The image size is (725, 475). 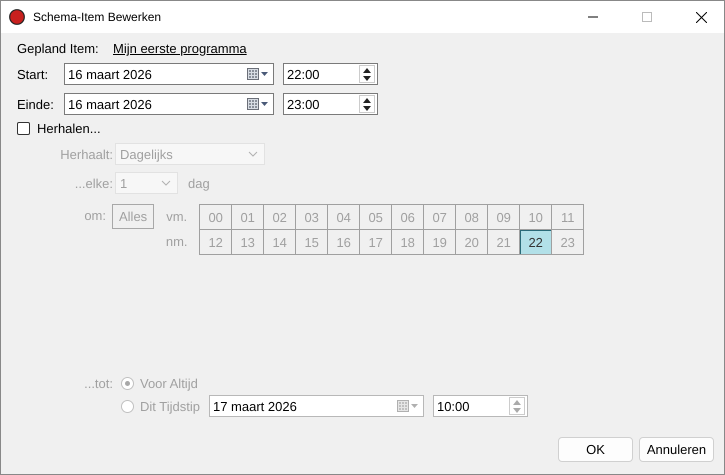 I want to click on hour-cell: 03, so click(x=312, y=217).